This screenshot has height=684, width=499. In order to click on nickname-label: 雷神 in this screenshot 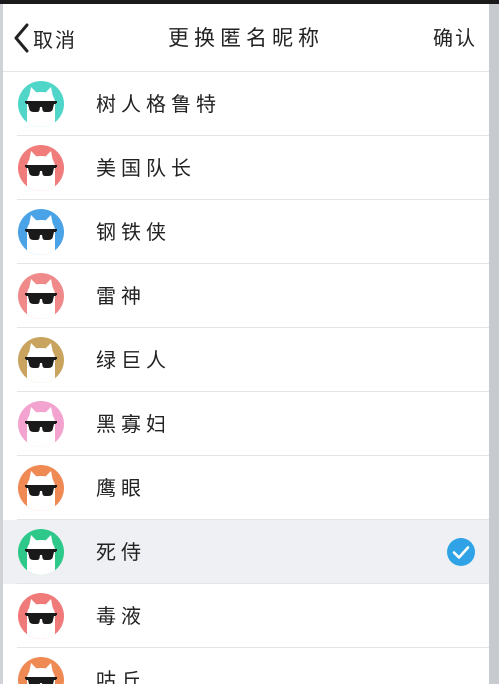, I will do `click(121, 296)`.